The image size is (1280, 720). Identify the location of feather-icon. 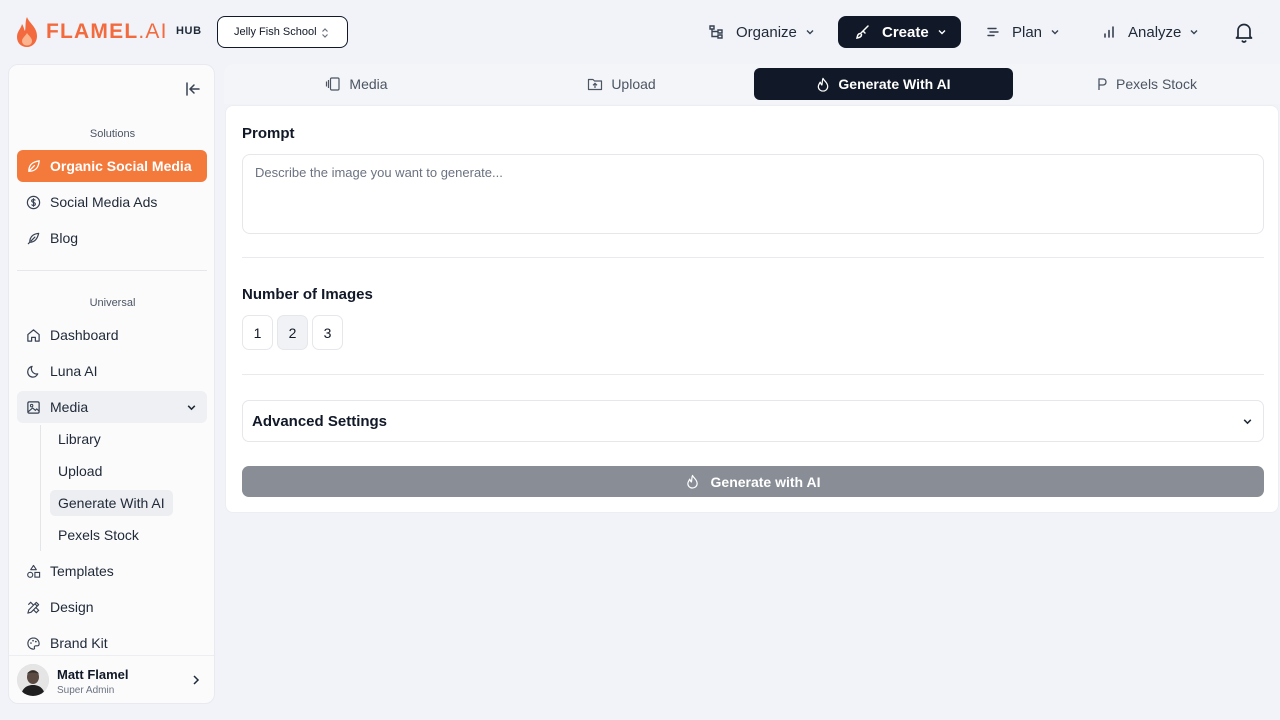
(33, 238).